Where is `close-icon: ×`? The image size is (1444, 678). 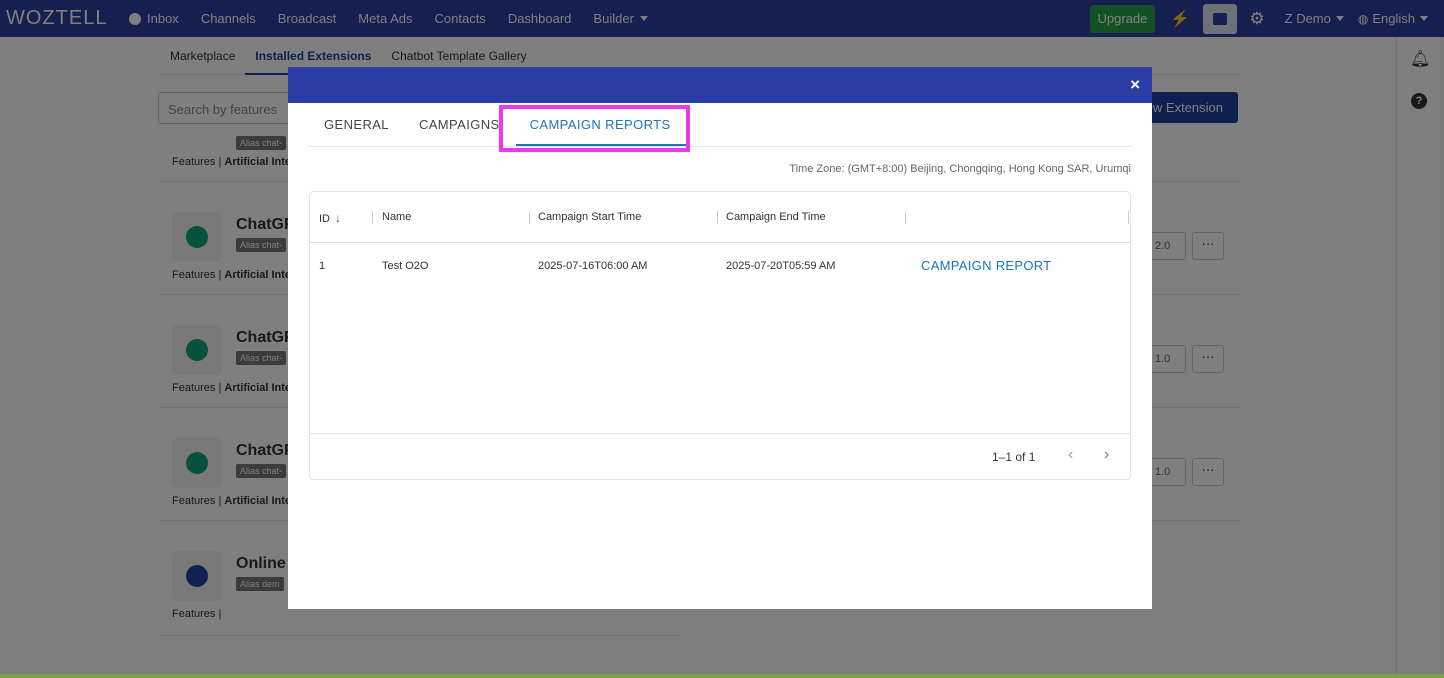
close-icon: × is located at coordinates (1135, 84).